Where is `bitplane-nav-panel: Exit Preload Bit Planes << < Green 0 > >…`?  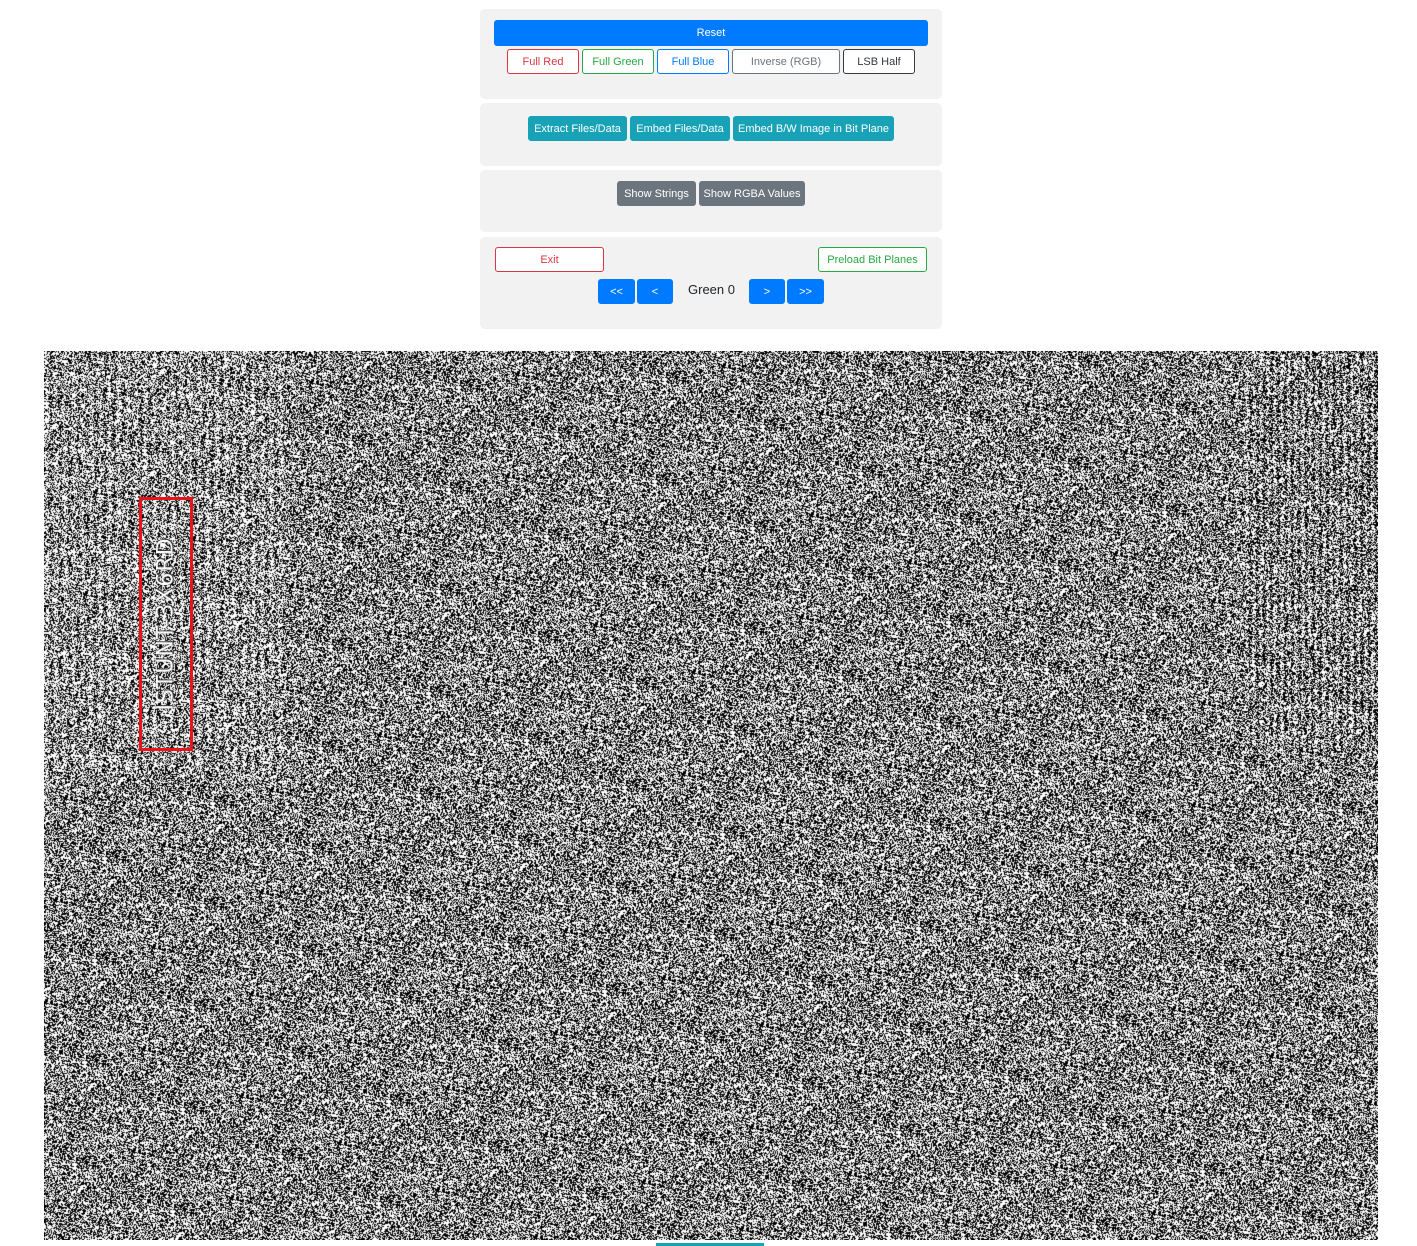 bitplane-nav-panel: Exit Preload Bit Planes << < Green 0 > >… is located at coordinates (711, 283).